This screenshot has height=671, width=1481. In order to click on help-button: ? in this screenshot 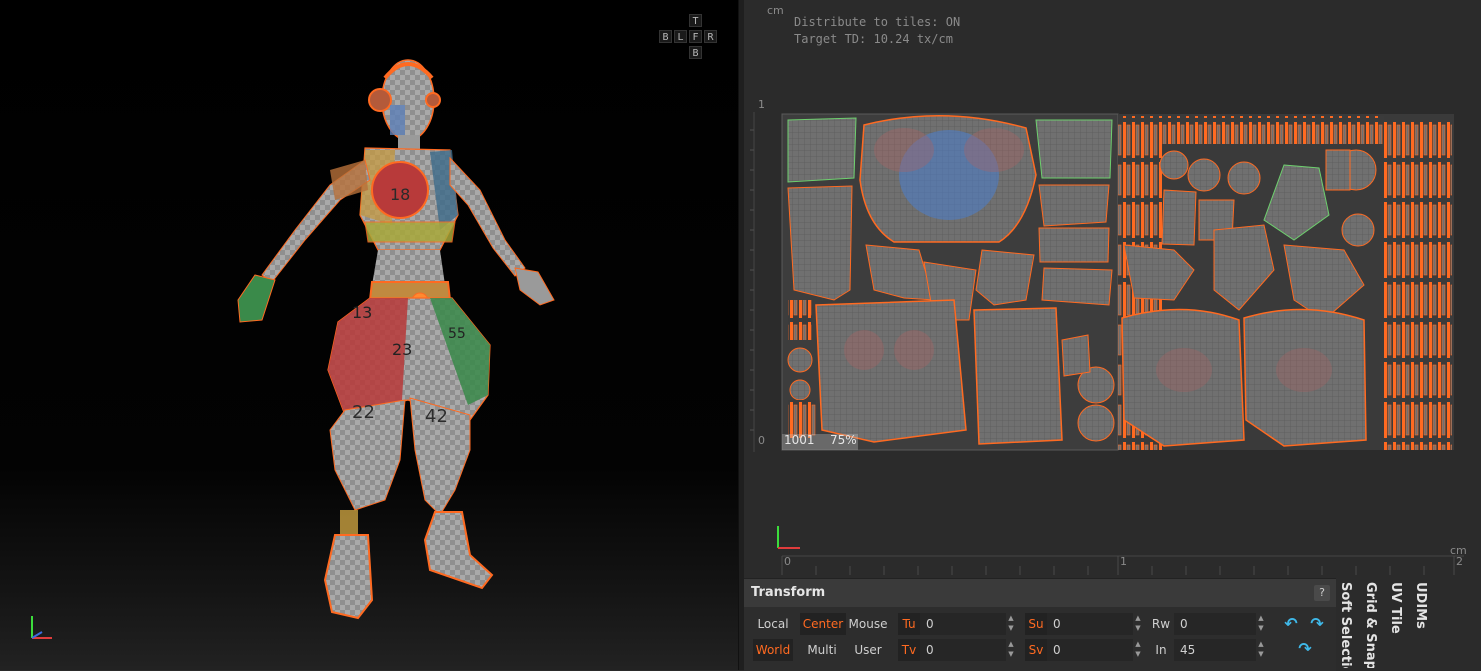, I will do `click(1322, 593)`.